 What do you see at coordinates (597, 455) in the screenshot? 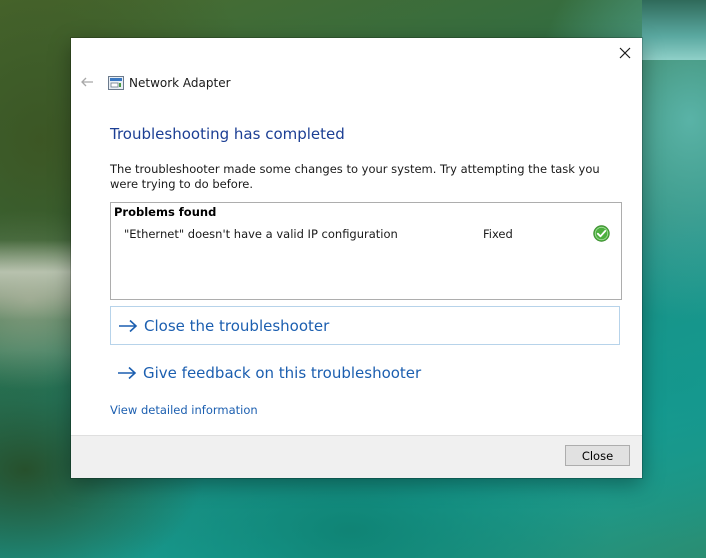
I see `close-button: Close` at bounding box center [597, 455].